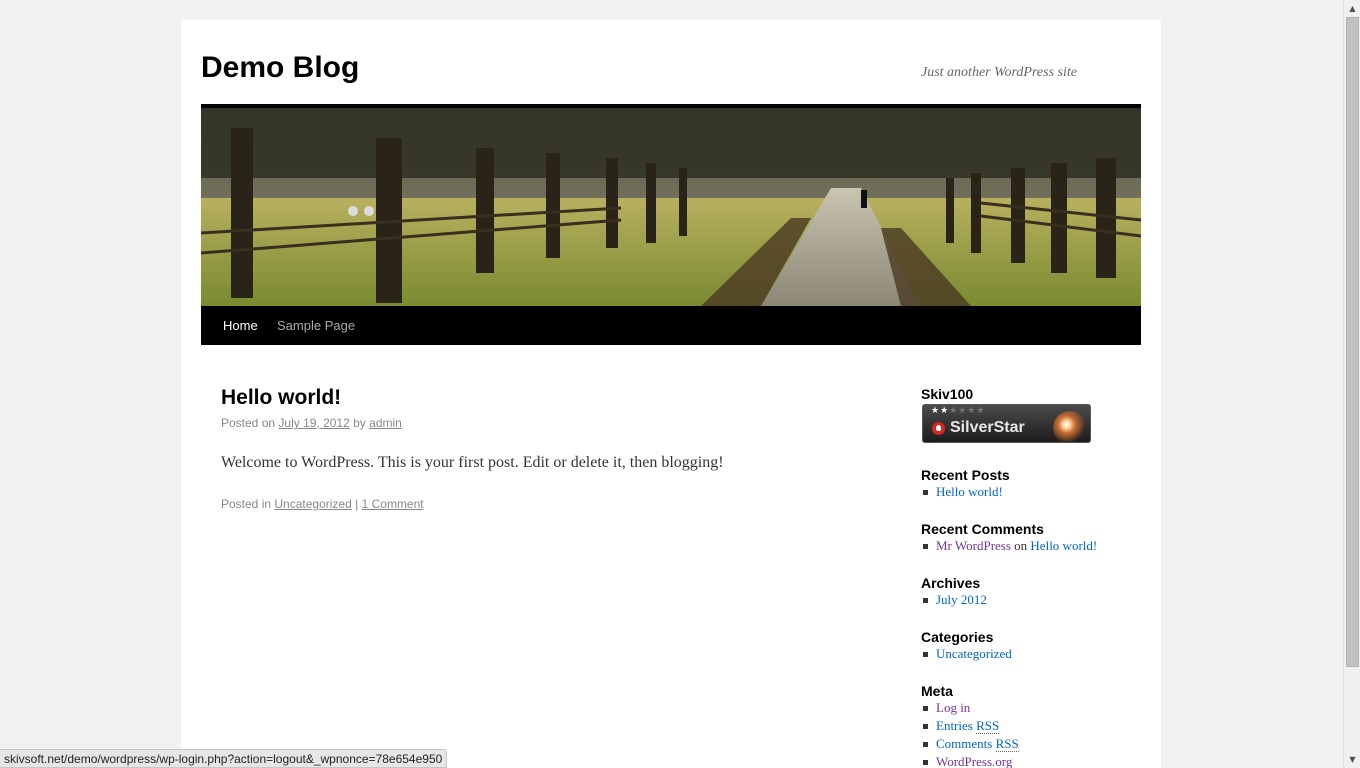 The height and width of the screenshot is (768, 1360). I want to click on scroll-up-arrow-icon: ▲, so click(1352, 8).